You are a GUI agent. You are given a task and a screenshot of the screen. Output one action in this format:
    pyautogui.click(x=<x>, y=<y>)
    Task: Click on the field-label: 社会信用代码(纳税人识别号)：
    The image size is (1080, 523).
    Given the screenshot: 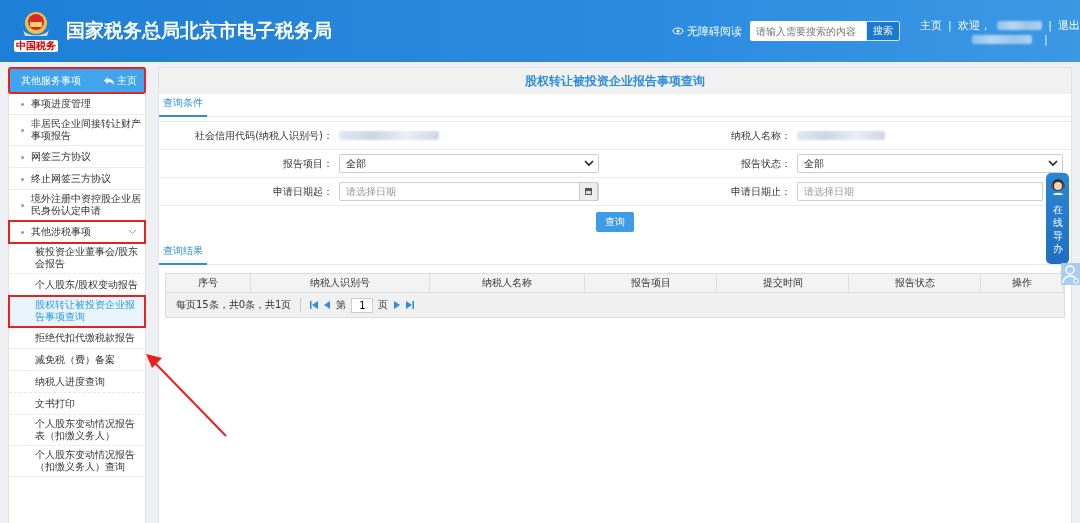 What is the action you would take?
    pyautogui.click(x=249, y=136)
    